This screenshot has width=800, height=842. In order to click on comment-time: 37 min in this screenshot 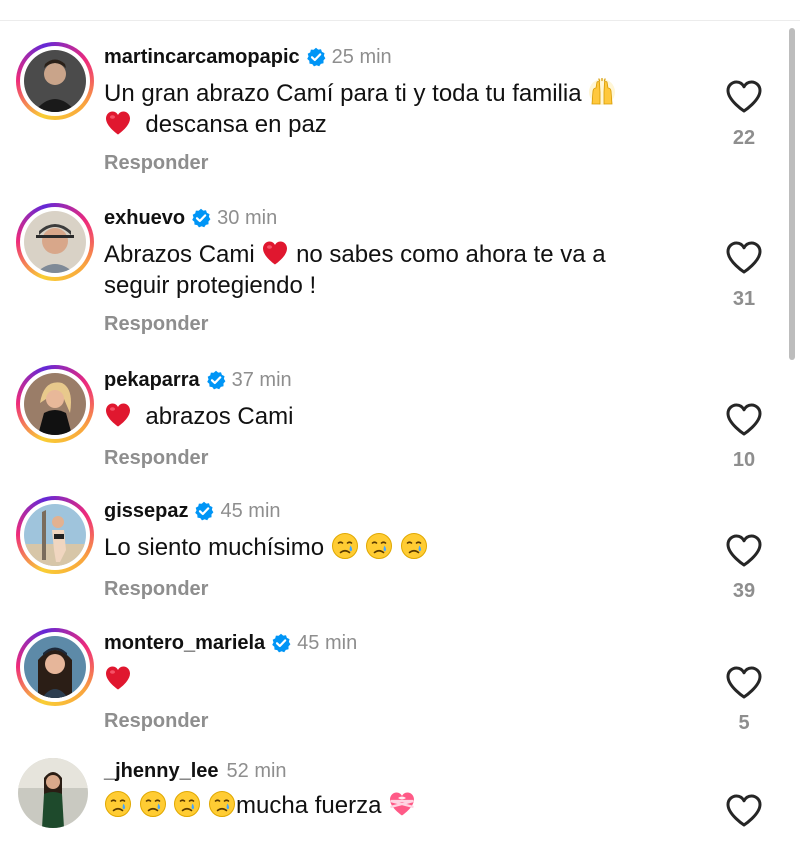, I will do `click(261, 379)`.